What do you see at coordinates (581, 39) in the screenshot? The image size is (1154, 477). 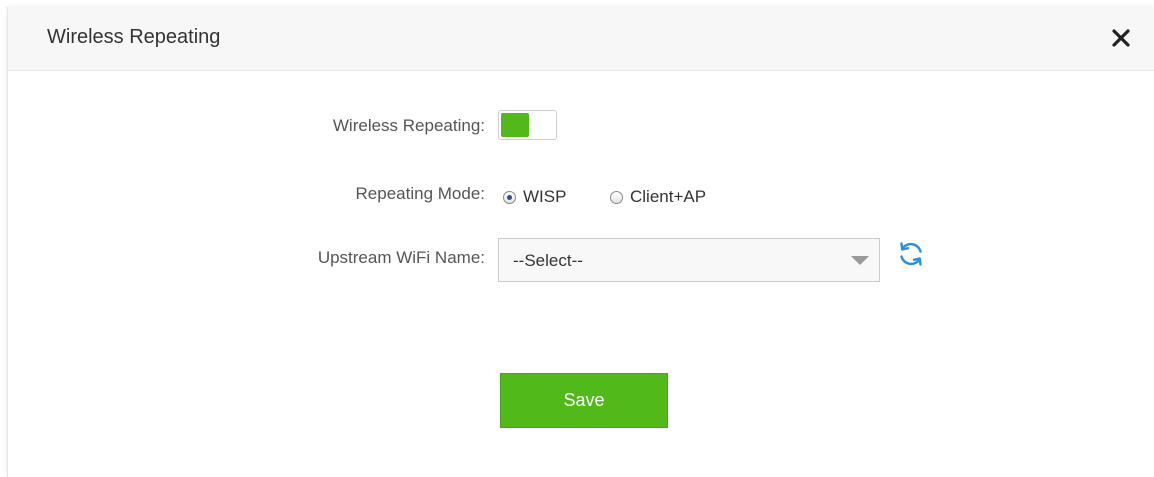 I see `dialog-header: Wireless Repeating` at bounding box center [581, 39].